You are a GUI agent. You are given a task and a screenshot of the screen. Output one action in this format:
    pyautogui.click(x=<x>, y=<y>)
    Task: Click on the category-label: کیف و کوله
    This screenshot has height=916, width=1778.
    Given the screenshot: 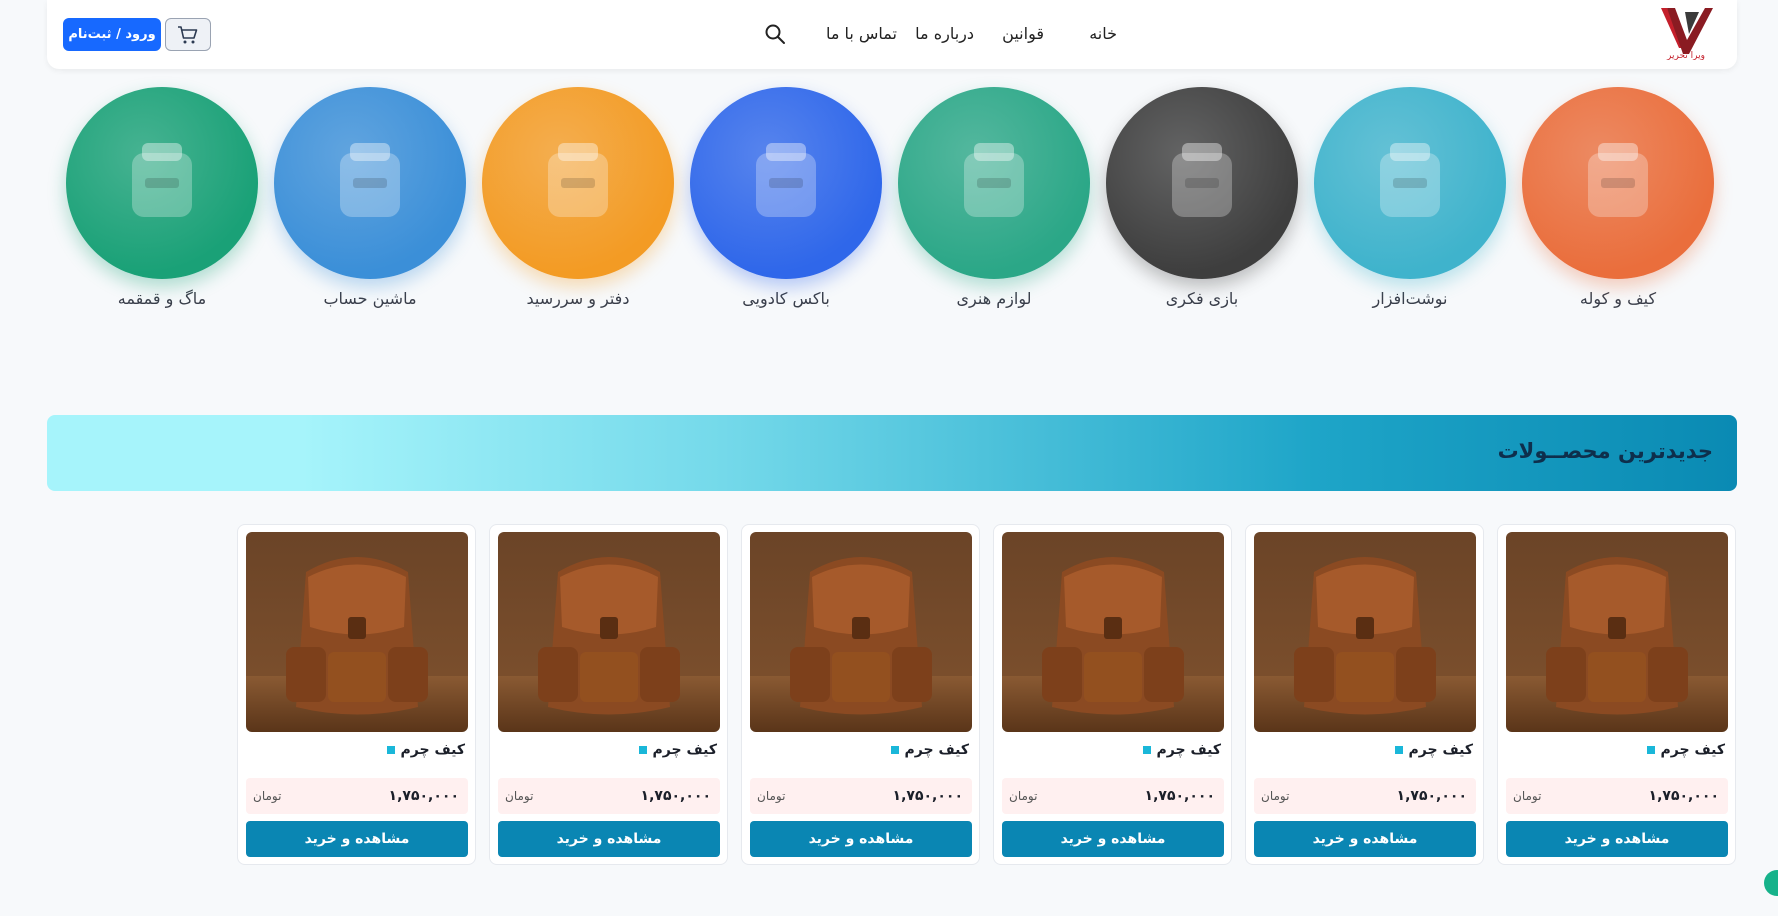 What is the action you would take?
    pyautogui.click(x=1618, y=298)
    